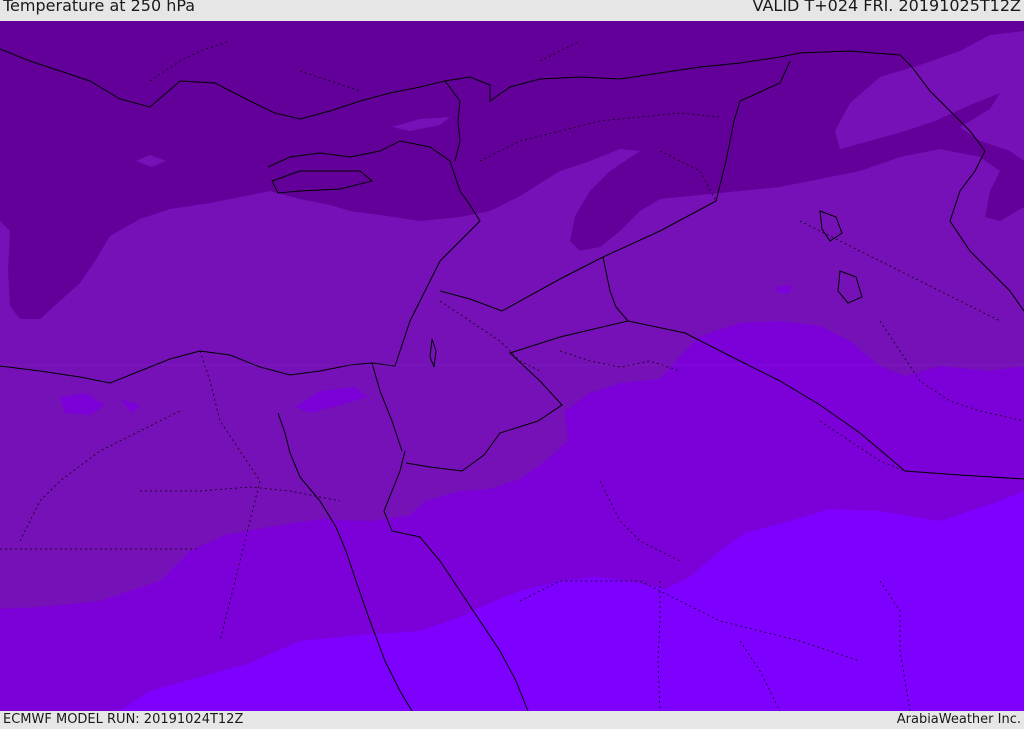 This screenshot has width=1024, height=729. Describe the element at coordinates (958, 719) in the screenshot. I see `credit: ArabiaWeather Inc.` at that location.